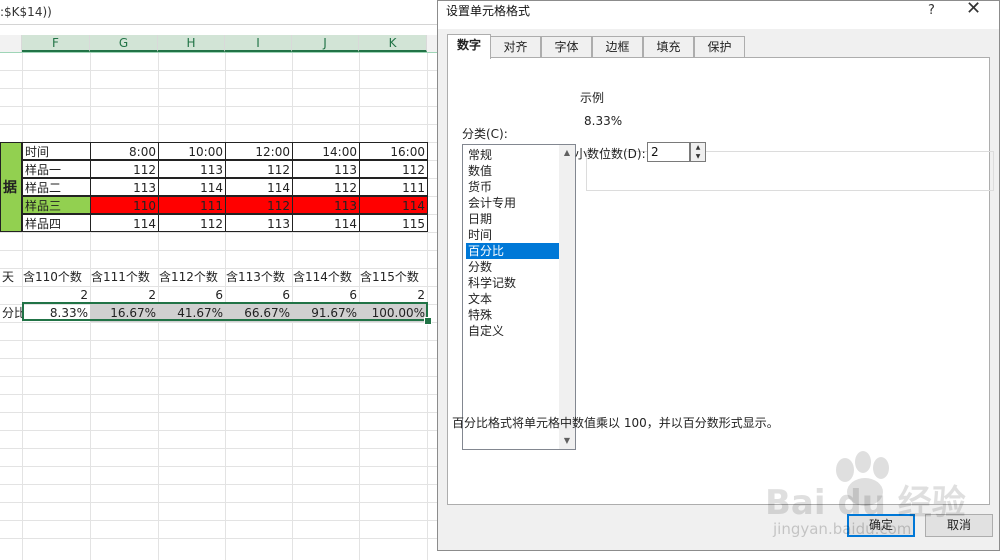 This screenshot has height=560, width=1000. Describe the element at coordinates (56, 277) in the screenshot. I see `count-header-cell: 含110个数` at that location.